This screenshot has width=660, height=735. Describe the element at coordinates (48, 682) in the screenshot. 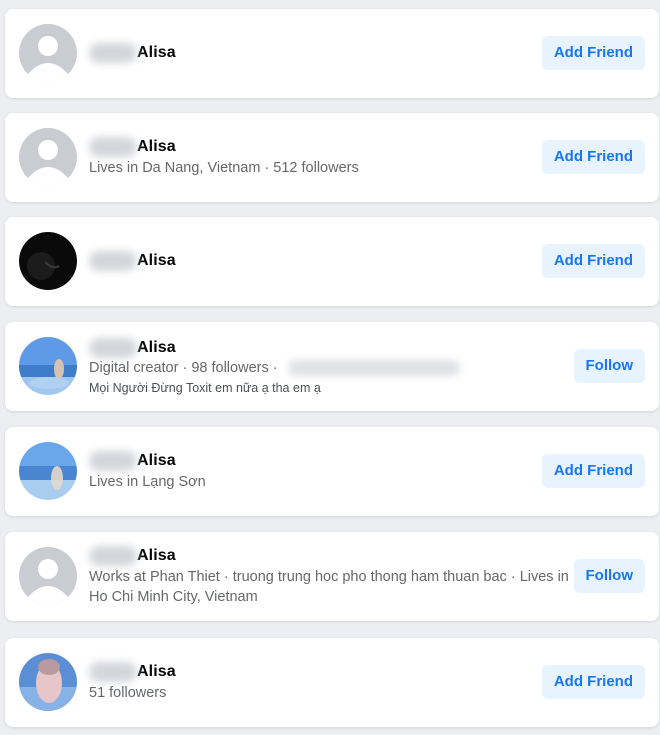

I see `portrait-photo-avatar-icon` at that location.